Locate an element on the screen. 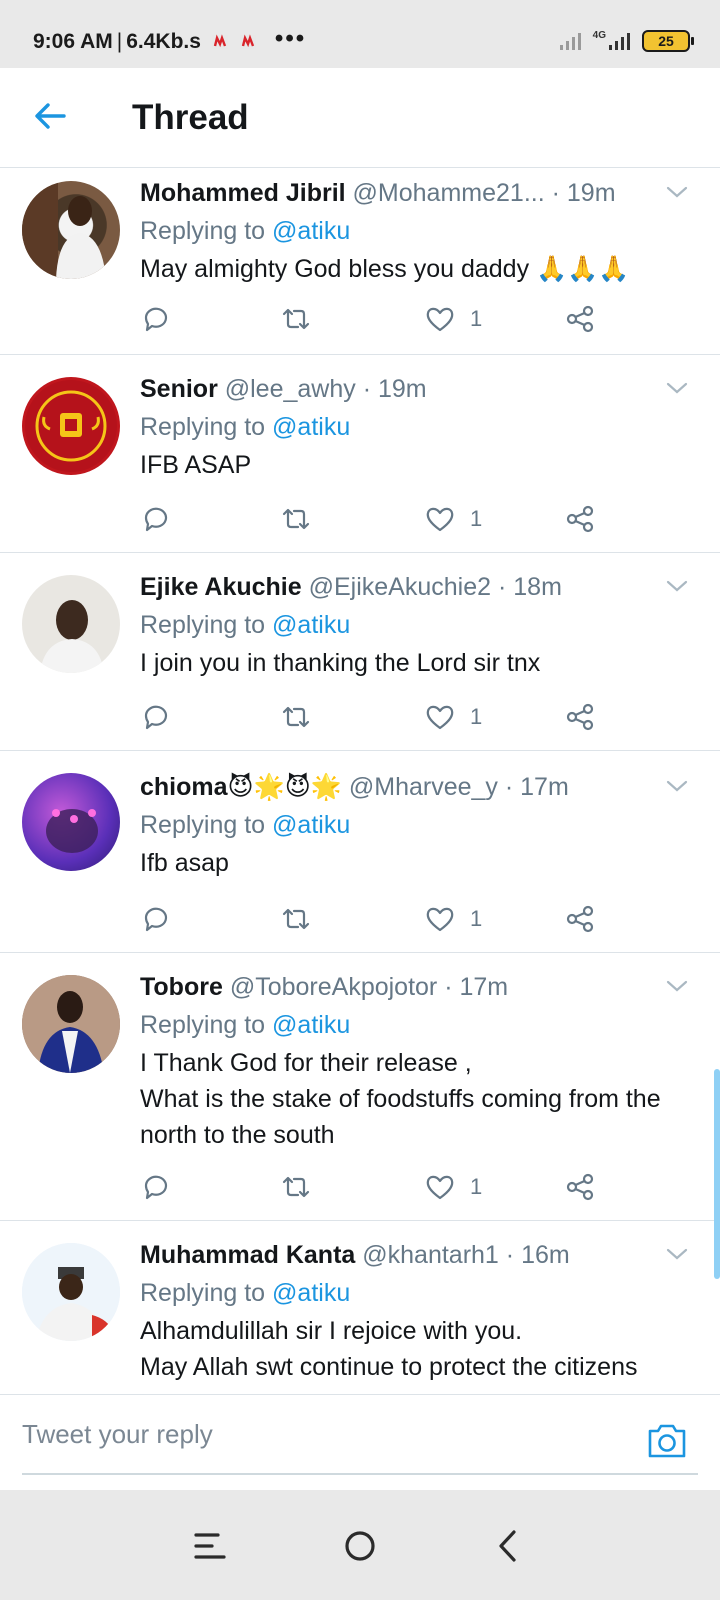 The image size is (720, 1600). tweet-actions: 1 is located at coordinates (410, 519).